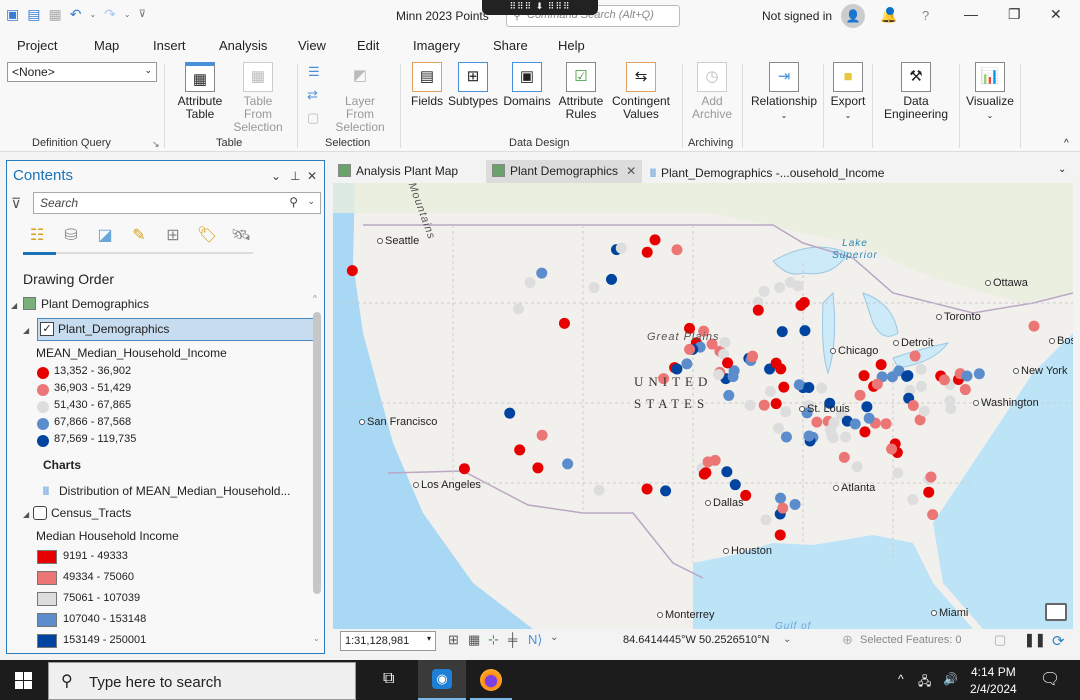  Describe the element at coordinates (427, 85) in the screenshot. I see `fields-button: ▤ Fields` at that location.